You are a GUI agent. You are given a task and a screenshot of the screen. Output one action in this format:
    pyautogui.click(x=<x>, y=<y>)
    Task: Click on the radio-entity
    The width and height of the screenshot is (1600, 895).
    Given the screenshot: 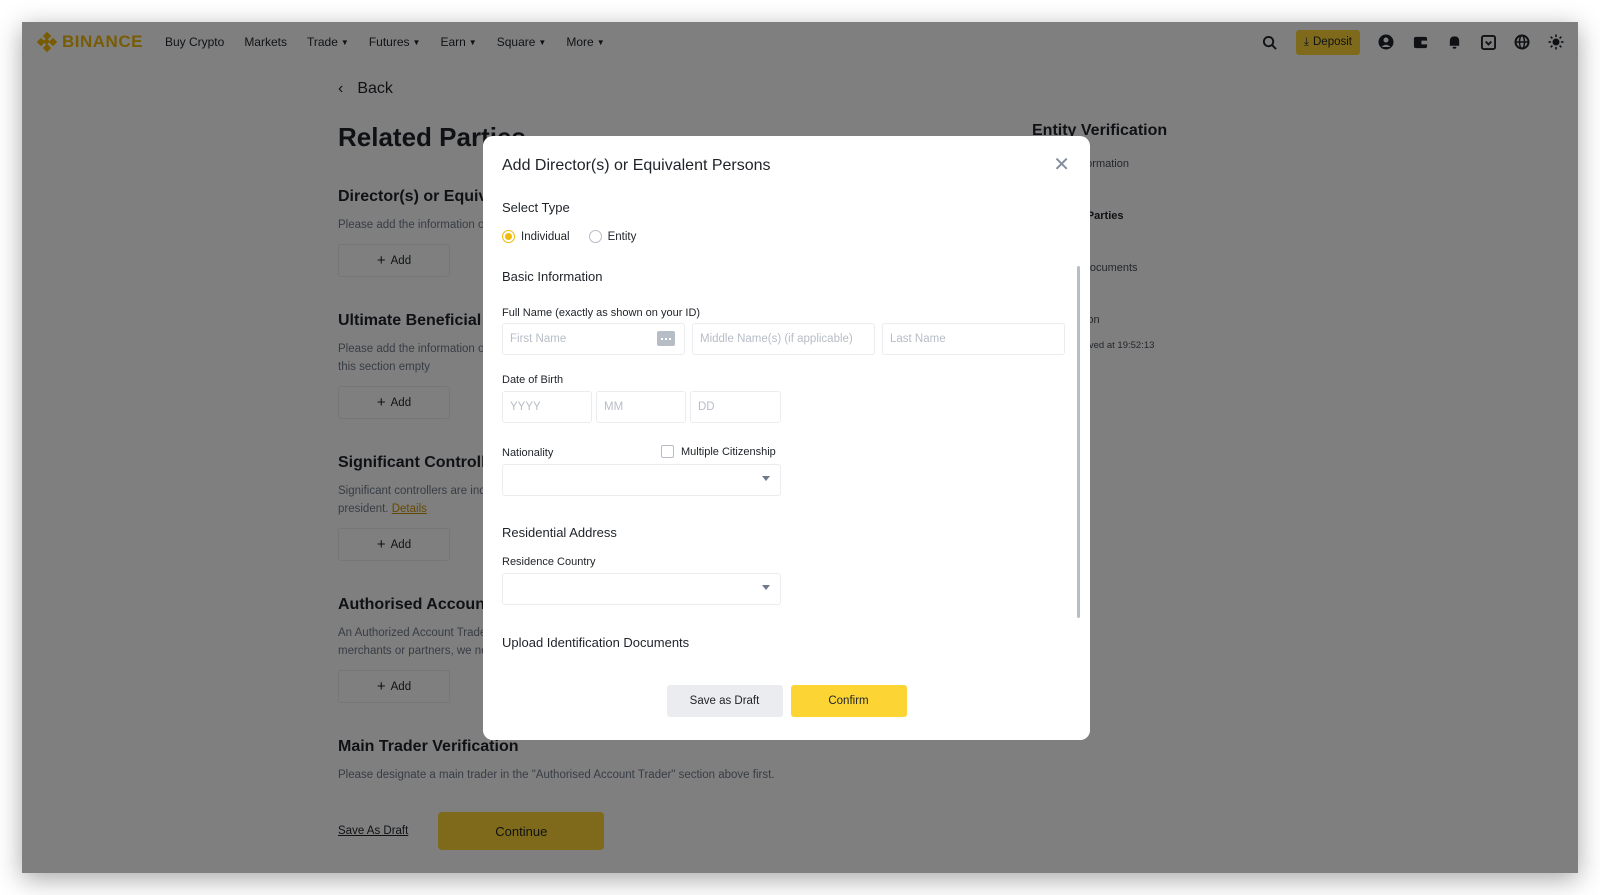 What is the action you would take?
    pyautogui.click(x=595, y=236)
    